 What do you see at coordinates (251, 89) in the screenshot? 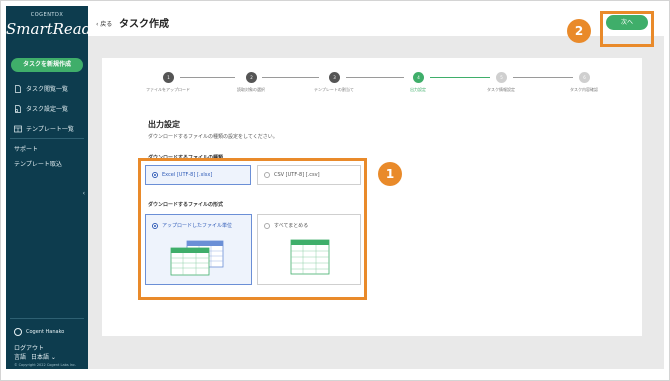
I see `step-2-label: 読取対象の選択` at bounding box center [251, 89].